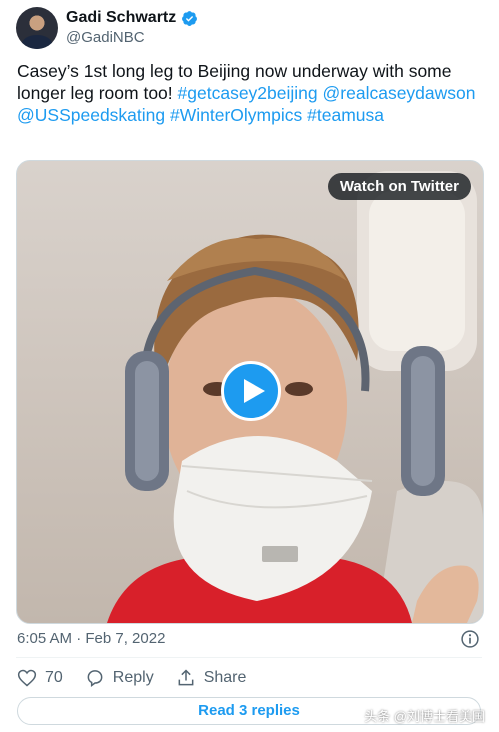 Image resolution: width=499 pixels, height=732 pixels. What do you see at coordinates (190, 18) in the screenshot?
I see `verified-badge-icon` at bounding box center [190, 18].